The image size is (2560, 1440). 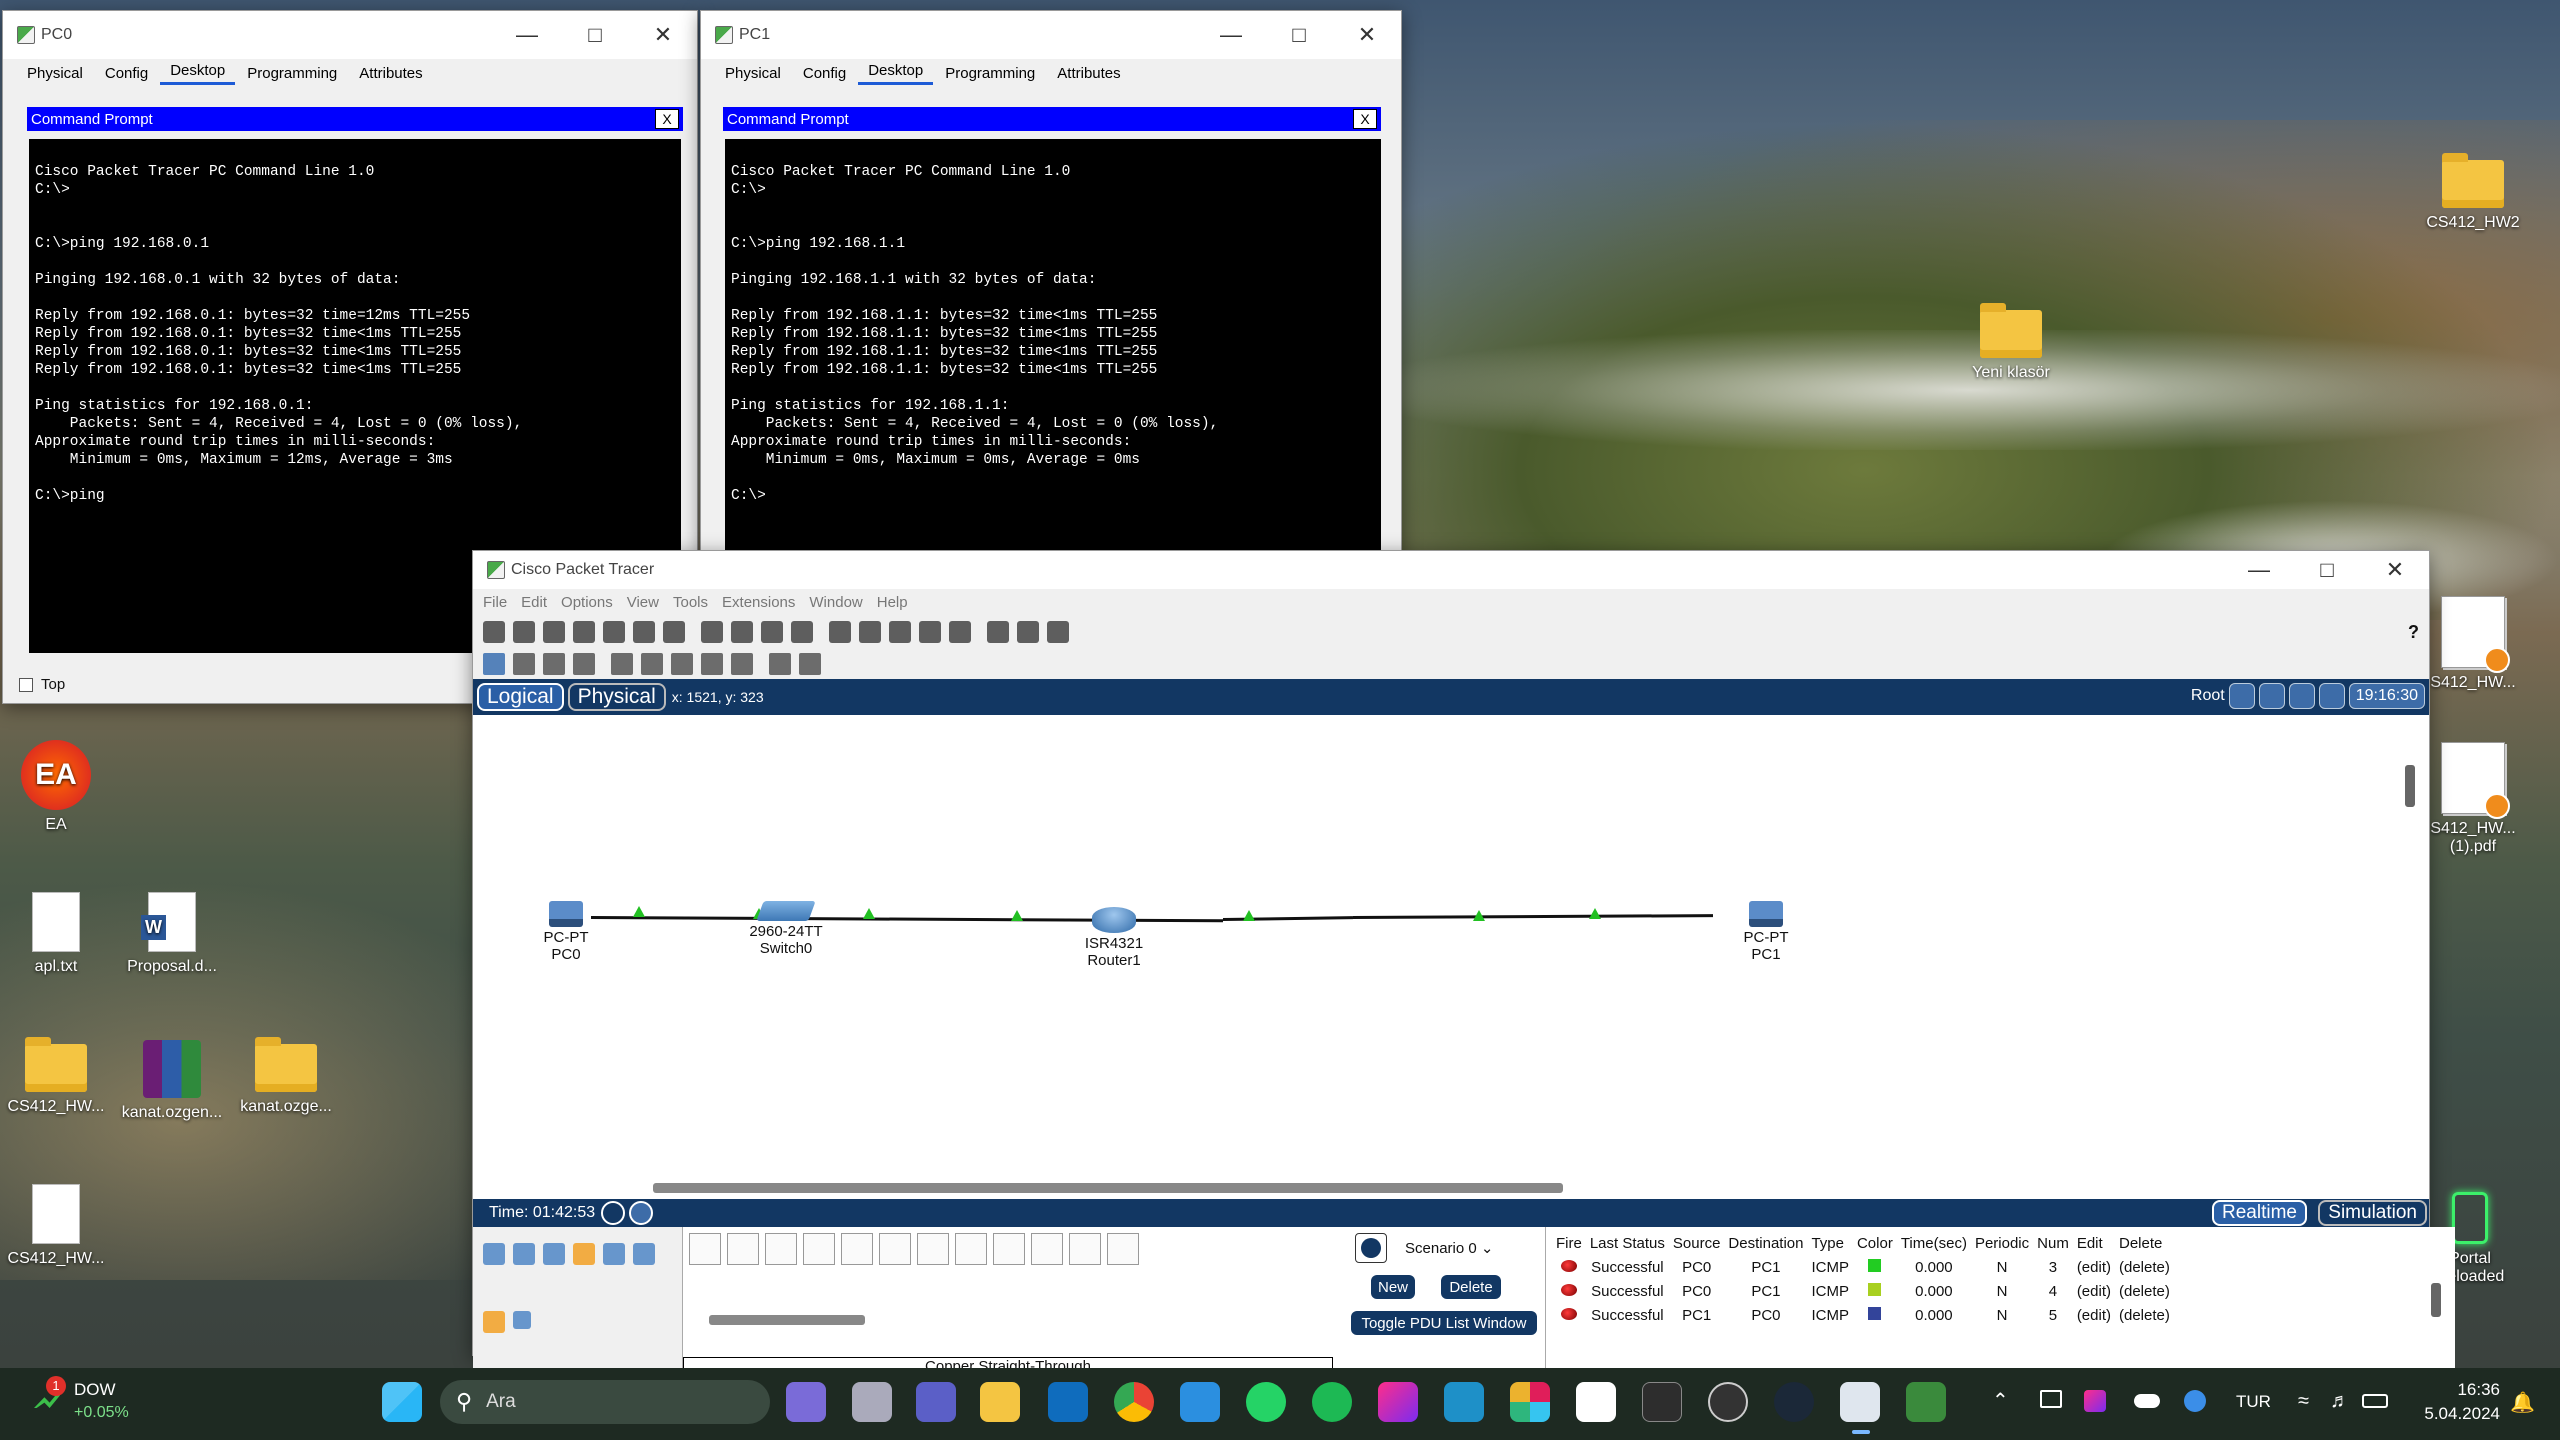 I want to click on desktop-icon-ea: EA EA, so click(x=58, y=787).